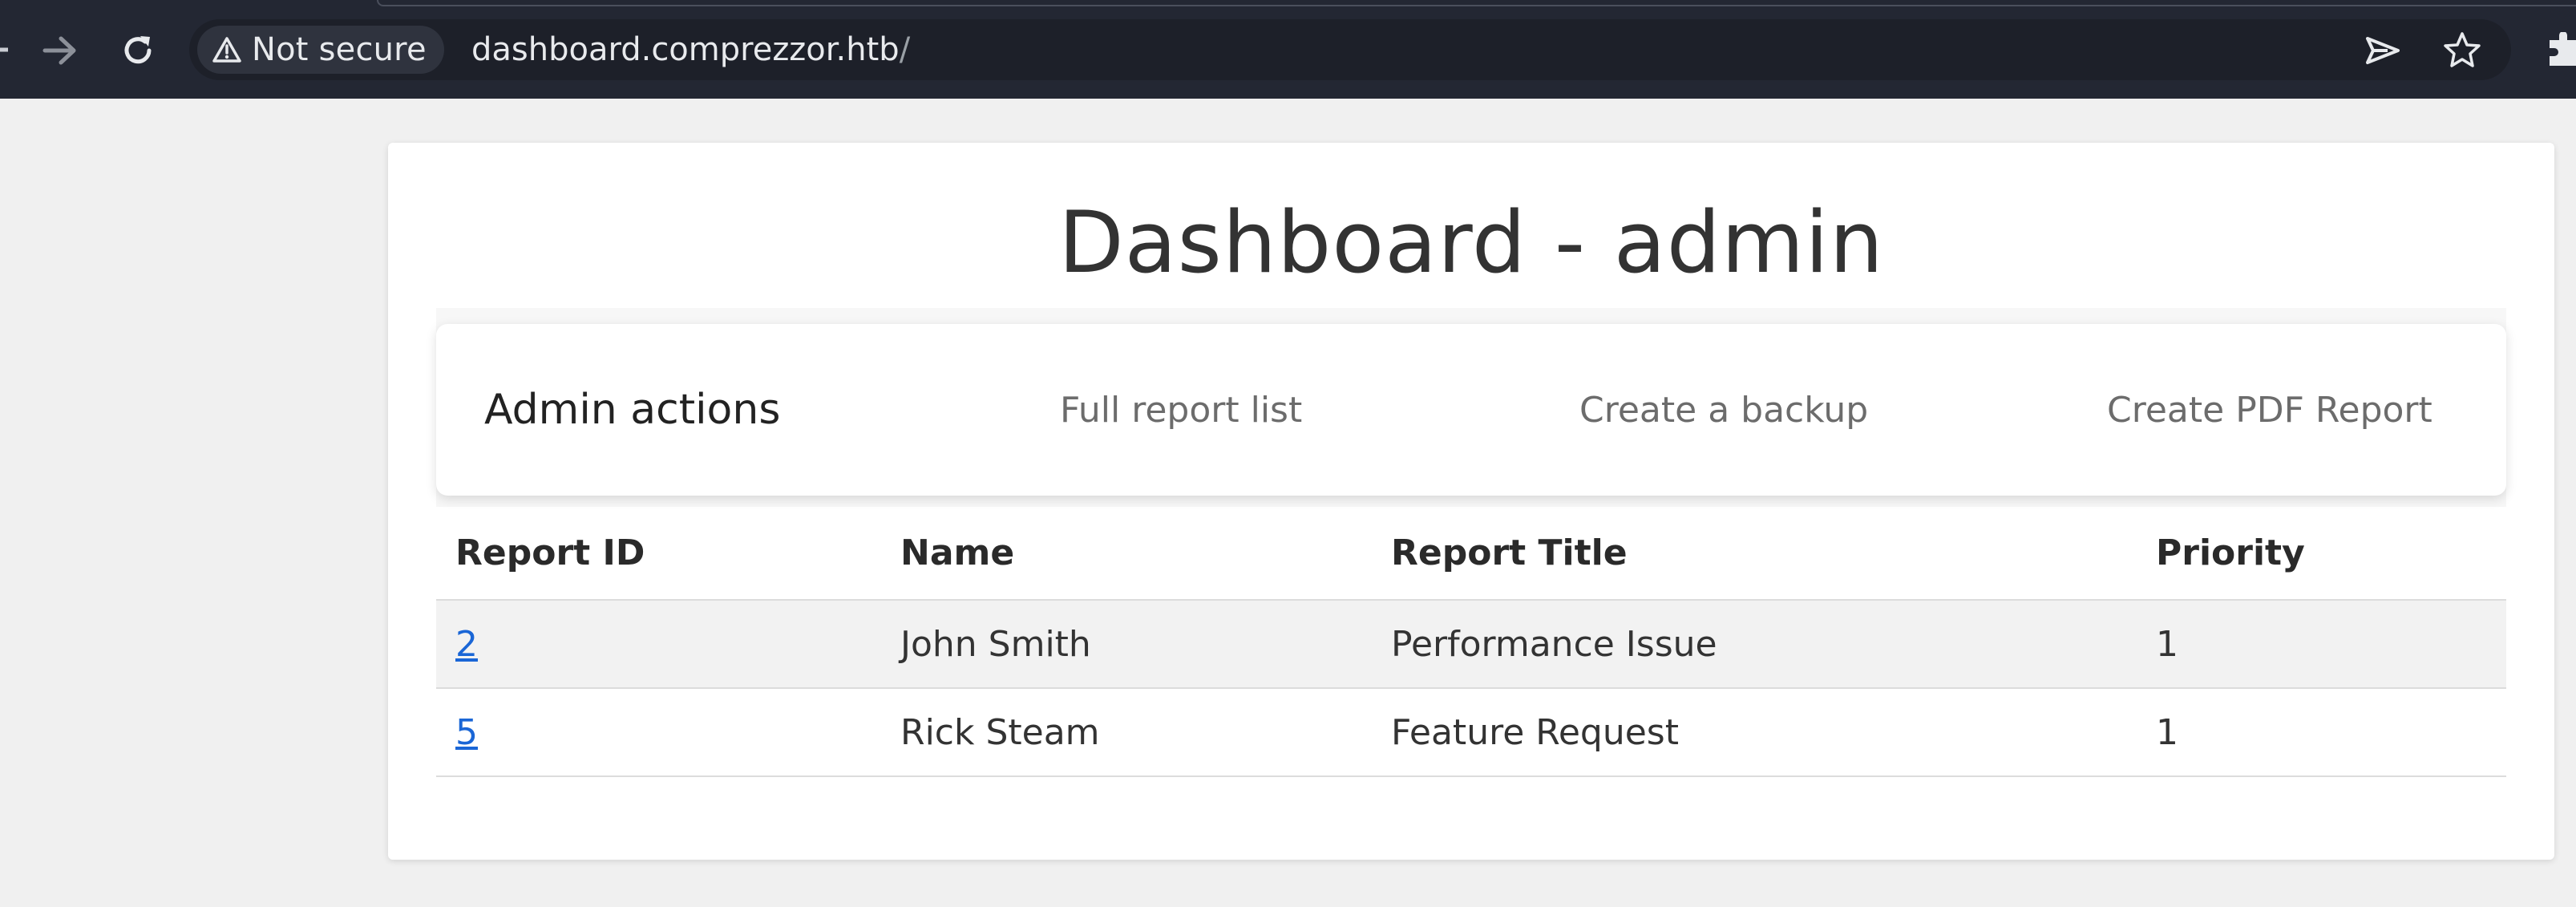 The height and width of the screenshot is (907, 2576). I want to click on admin-actions-brand: Admin actions, so click(632, 410).